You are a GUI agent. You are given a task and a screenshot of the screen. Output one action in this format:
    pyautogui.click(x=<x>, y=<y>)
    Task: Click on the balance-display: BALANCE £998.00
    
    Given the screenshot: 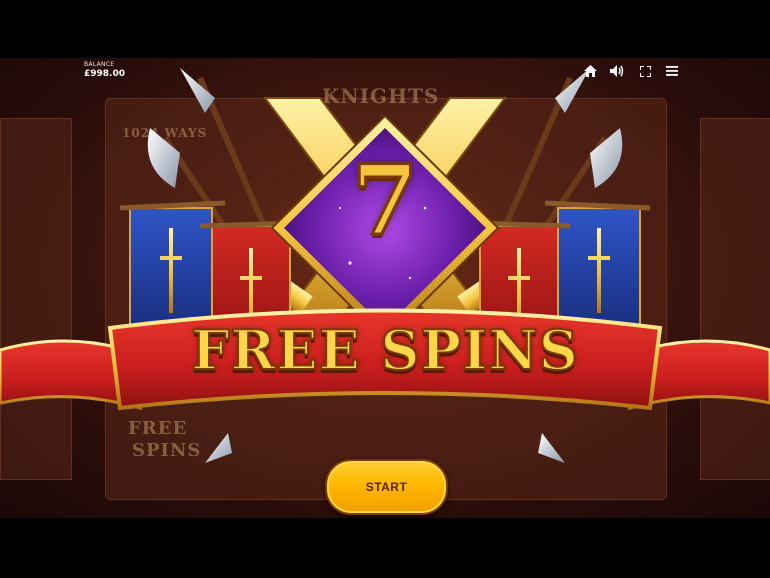 What is the action you would take?
    pyautogui.click(x=104, y=70)
    